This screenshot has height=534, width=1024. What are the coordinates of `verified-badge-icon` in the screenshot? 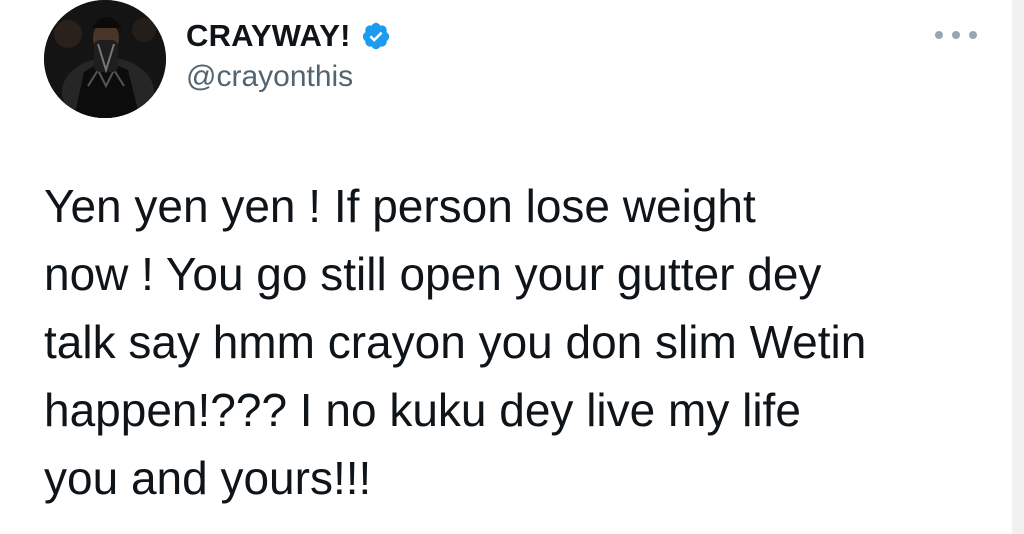 It's located at (375, 36).